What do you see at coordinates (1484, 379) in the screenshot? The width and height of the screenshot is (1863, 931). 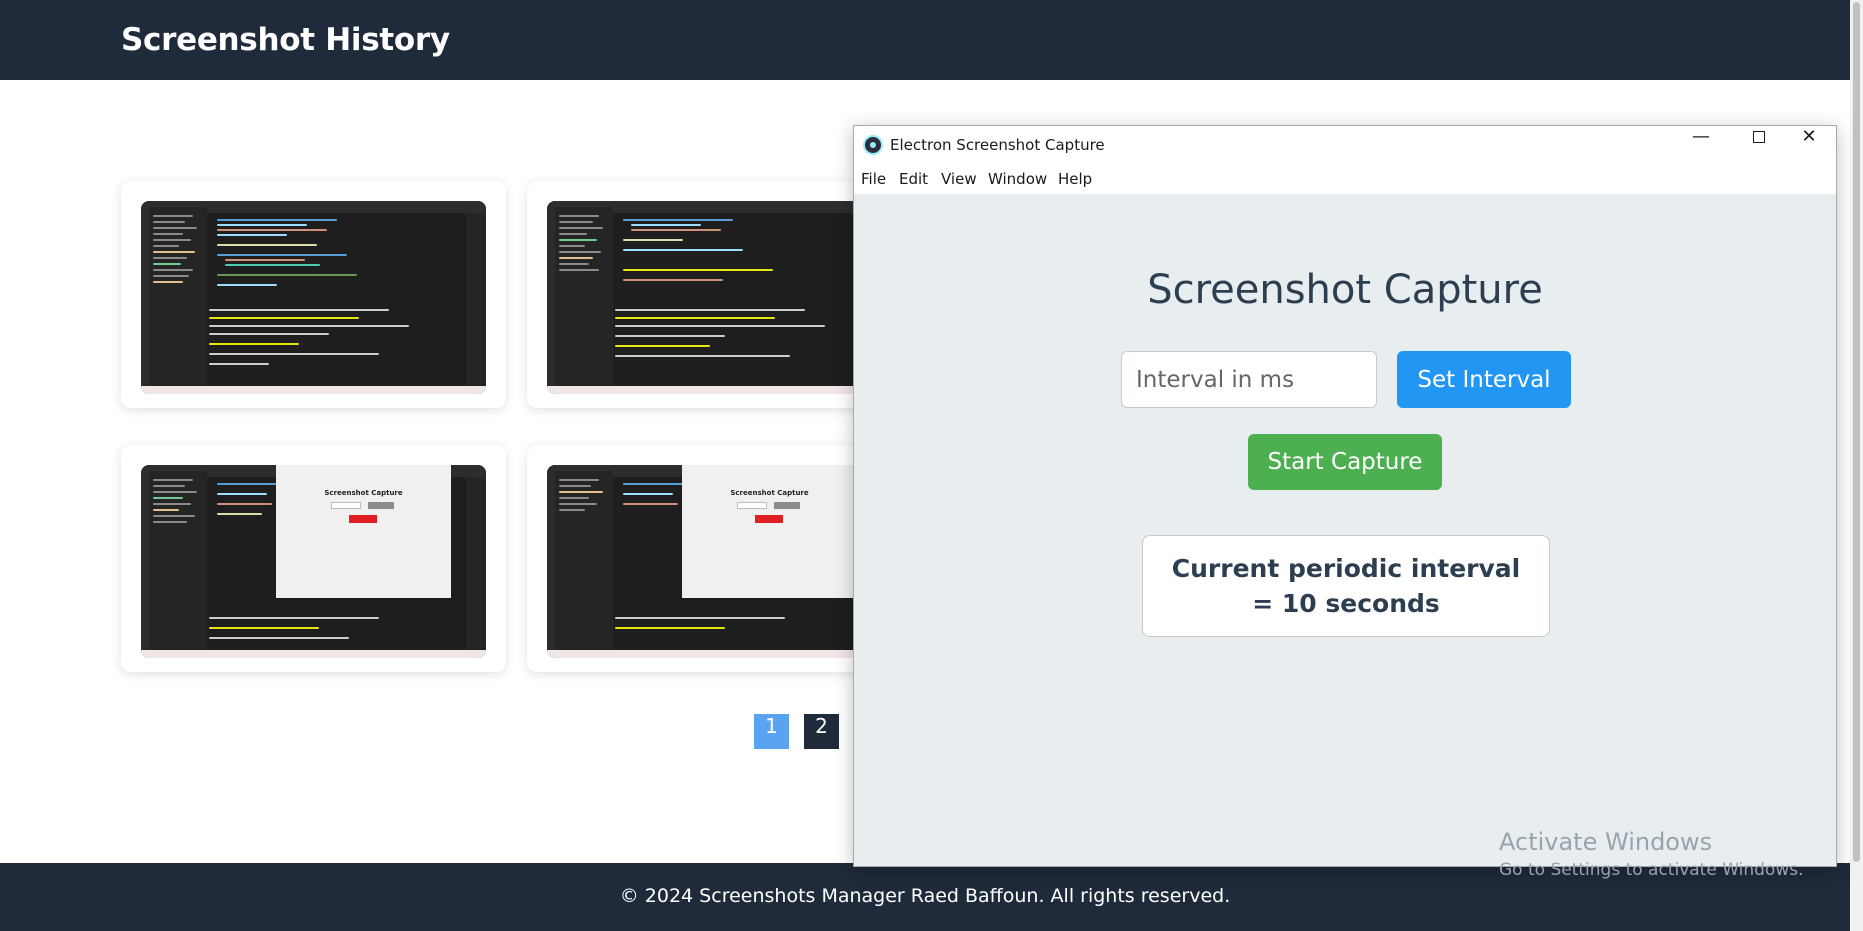 I see `set-interval-button: Set Interval` at bounding box center [1484, 379].